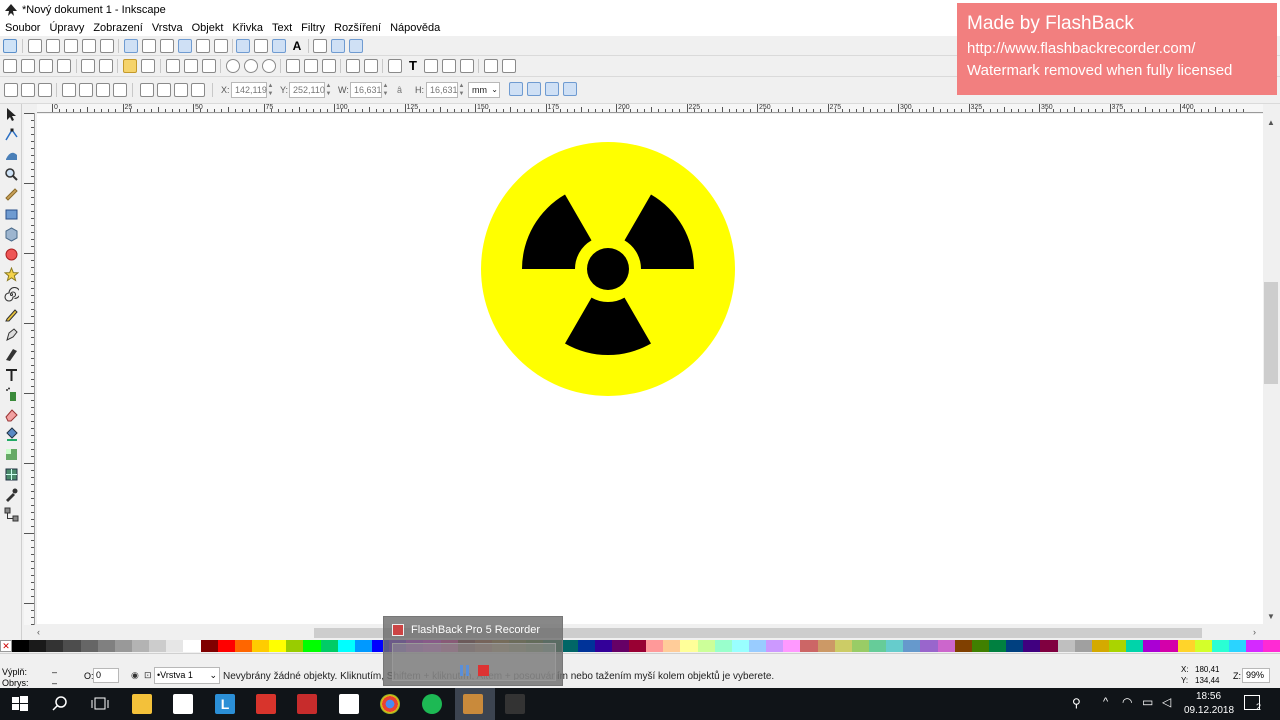 The image size is (1280, 720). What do you see at coordinates (11, 414) in the screenshot?
I see `eraser-tool-icon` at bounding box center [11, 414].